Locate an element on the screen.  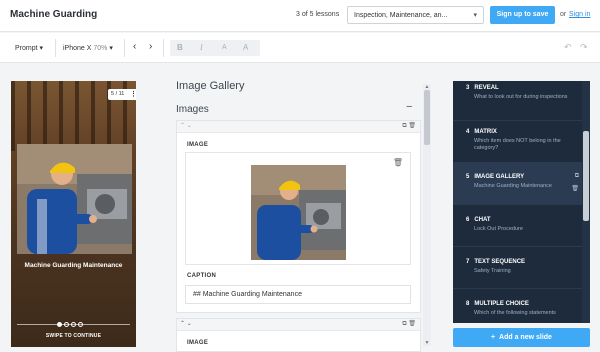
add-slide-button: + Add a new slide is located at coordinates (521, 337).